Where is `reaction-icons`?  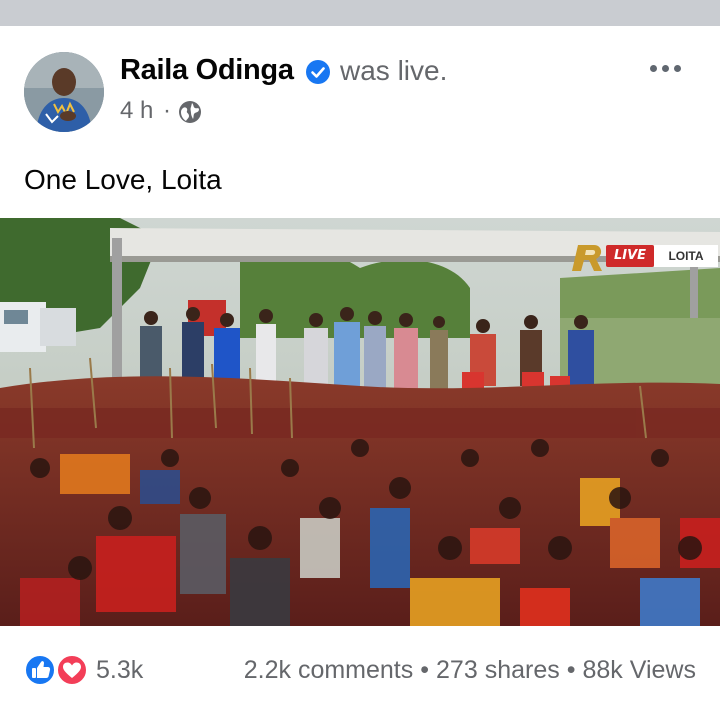 reaction-icons is located at coordinates (58, 670).